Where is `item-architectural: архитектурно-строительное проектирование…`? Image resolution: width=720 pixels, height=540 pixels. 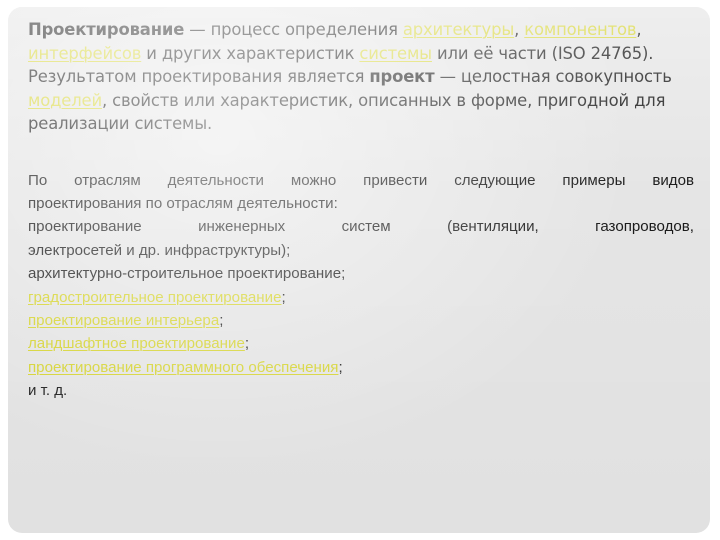
item-architectural: архитектурно-строительное проектирование… is located at coordinates (187, 274).